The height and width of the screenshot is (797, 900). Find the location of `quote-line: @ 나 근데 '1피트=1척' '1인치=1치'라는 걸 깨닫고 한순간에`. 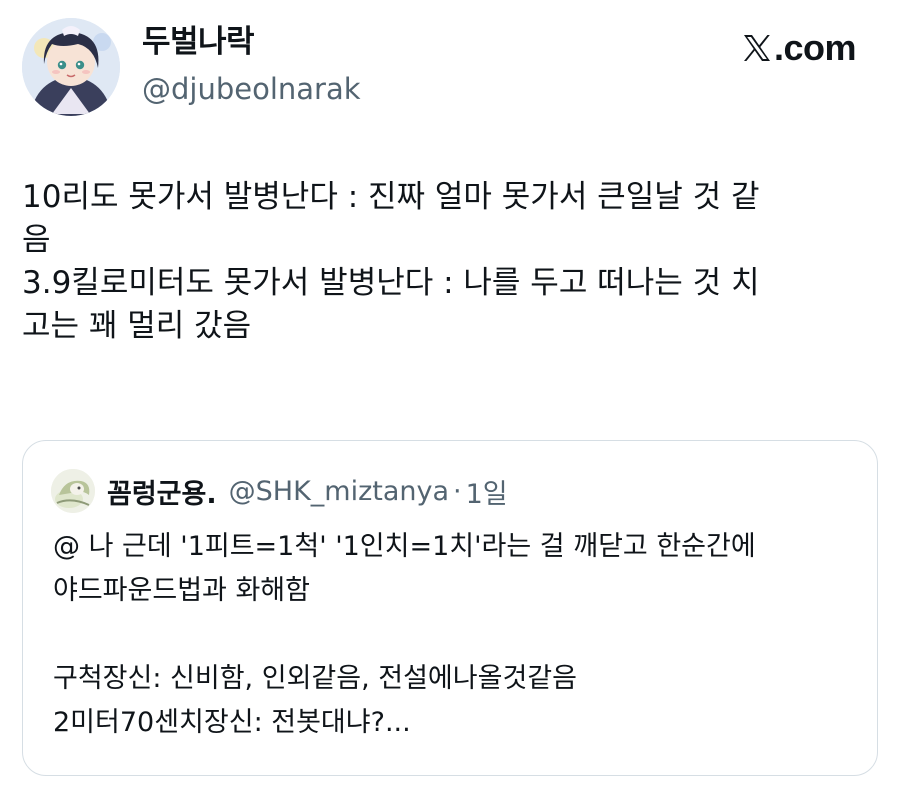

quote-line: @ 나 근데 '1피트=1척' '1인치=1치'라는 걸 깨닫고 한순간에 is located at coordinates (404, 546).